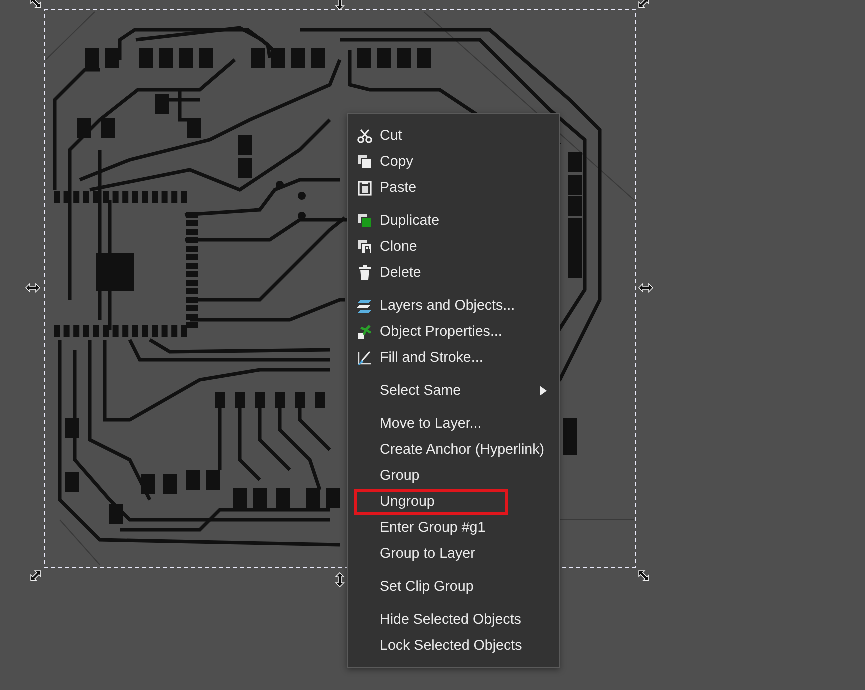 The height and width of the screenshot is (690, 865). I want to click on menu-item: Cut, so click(453, 136).